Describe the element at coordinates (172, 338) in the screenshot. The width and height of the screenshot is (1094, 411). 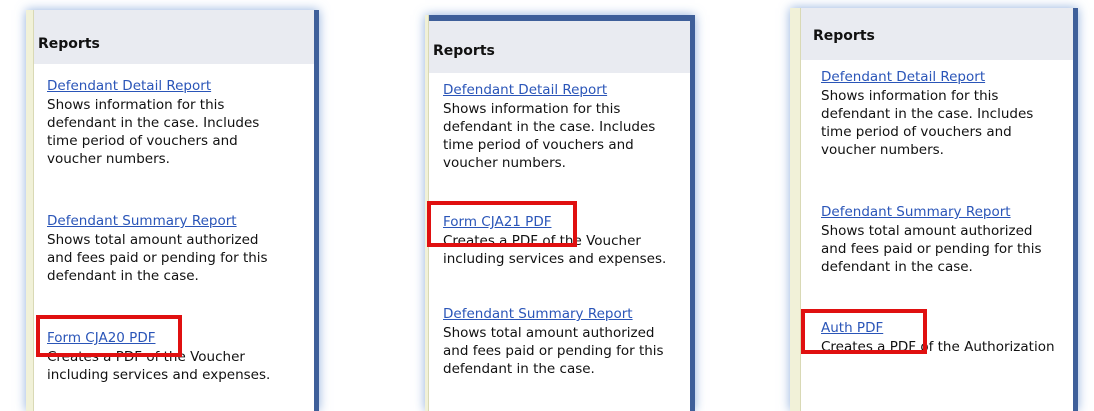
I see `form-cja20-pdf-link: Form CJA20 PDF` at that location.